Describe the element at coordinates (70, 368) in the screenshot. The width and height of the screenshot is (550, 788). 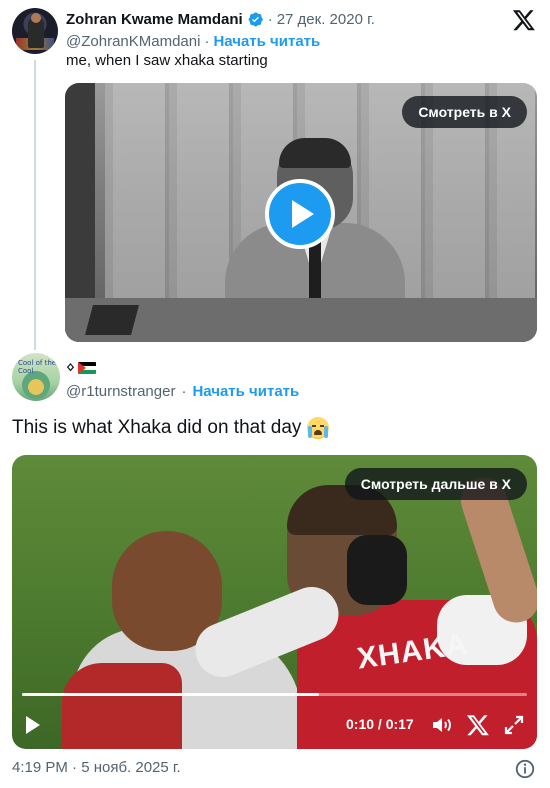
I see `author-name: ᛜ` at that location.